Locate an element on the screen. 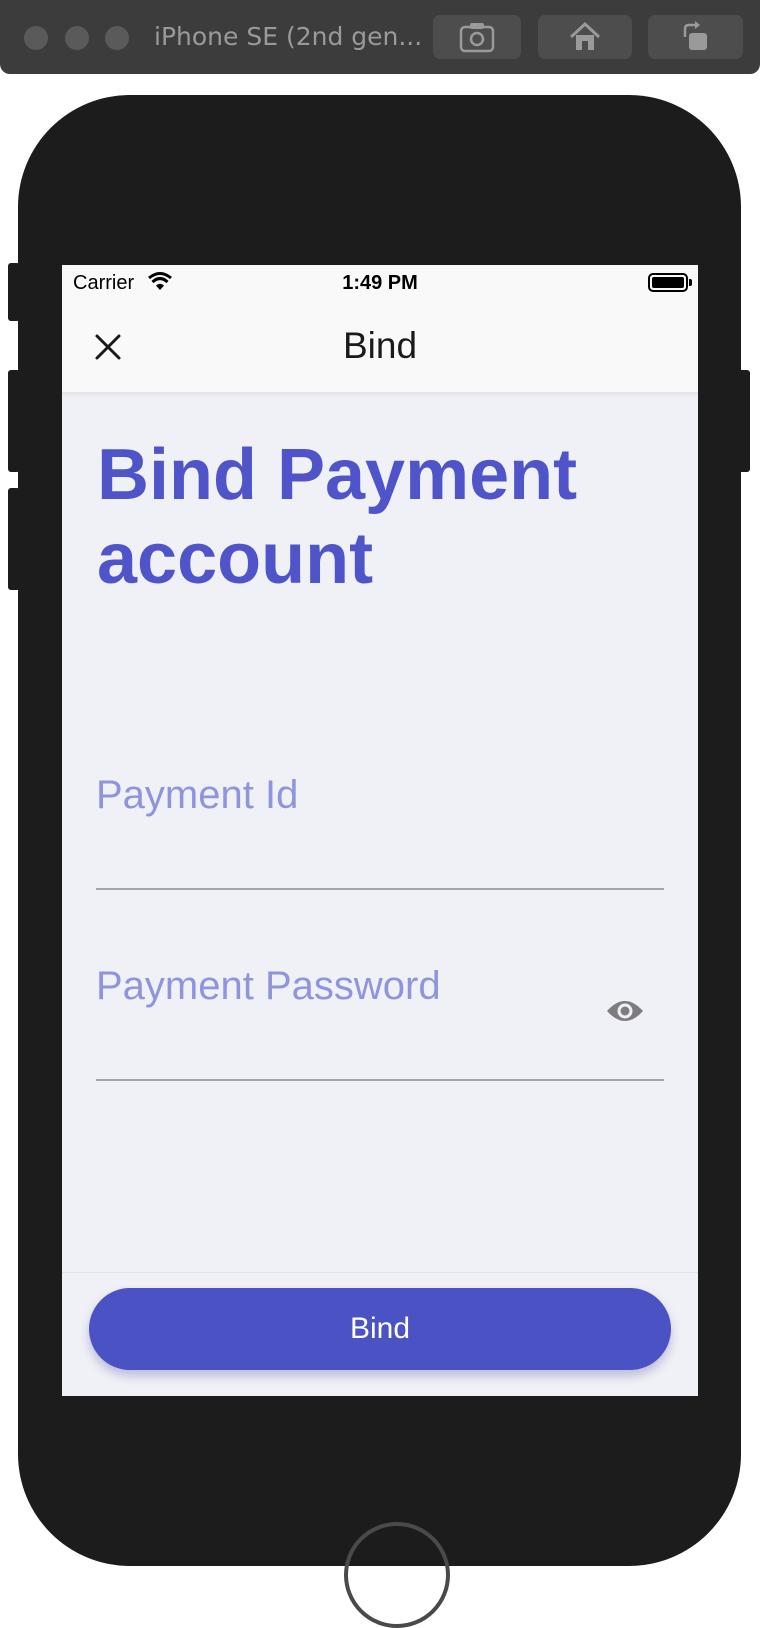 The height and width of the screenshot is (1628, 768). window-minimize-dot is located at coordinates (77, 38).